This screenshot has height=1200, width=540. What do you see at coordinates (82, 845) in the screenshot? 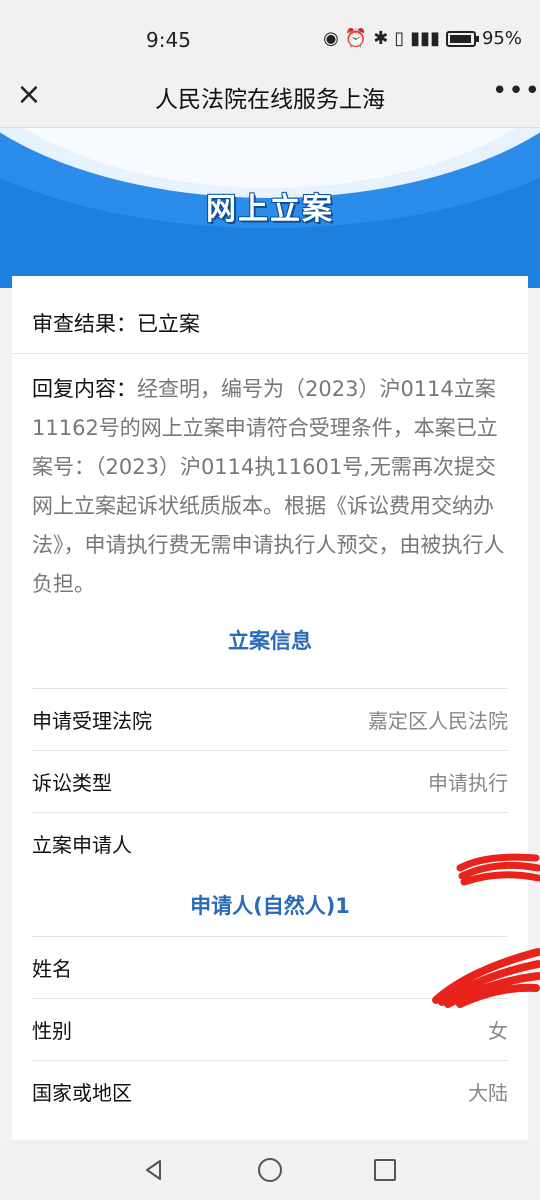
I see `case-row-key: 立案申请人` at bounding box center [82, 845].